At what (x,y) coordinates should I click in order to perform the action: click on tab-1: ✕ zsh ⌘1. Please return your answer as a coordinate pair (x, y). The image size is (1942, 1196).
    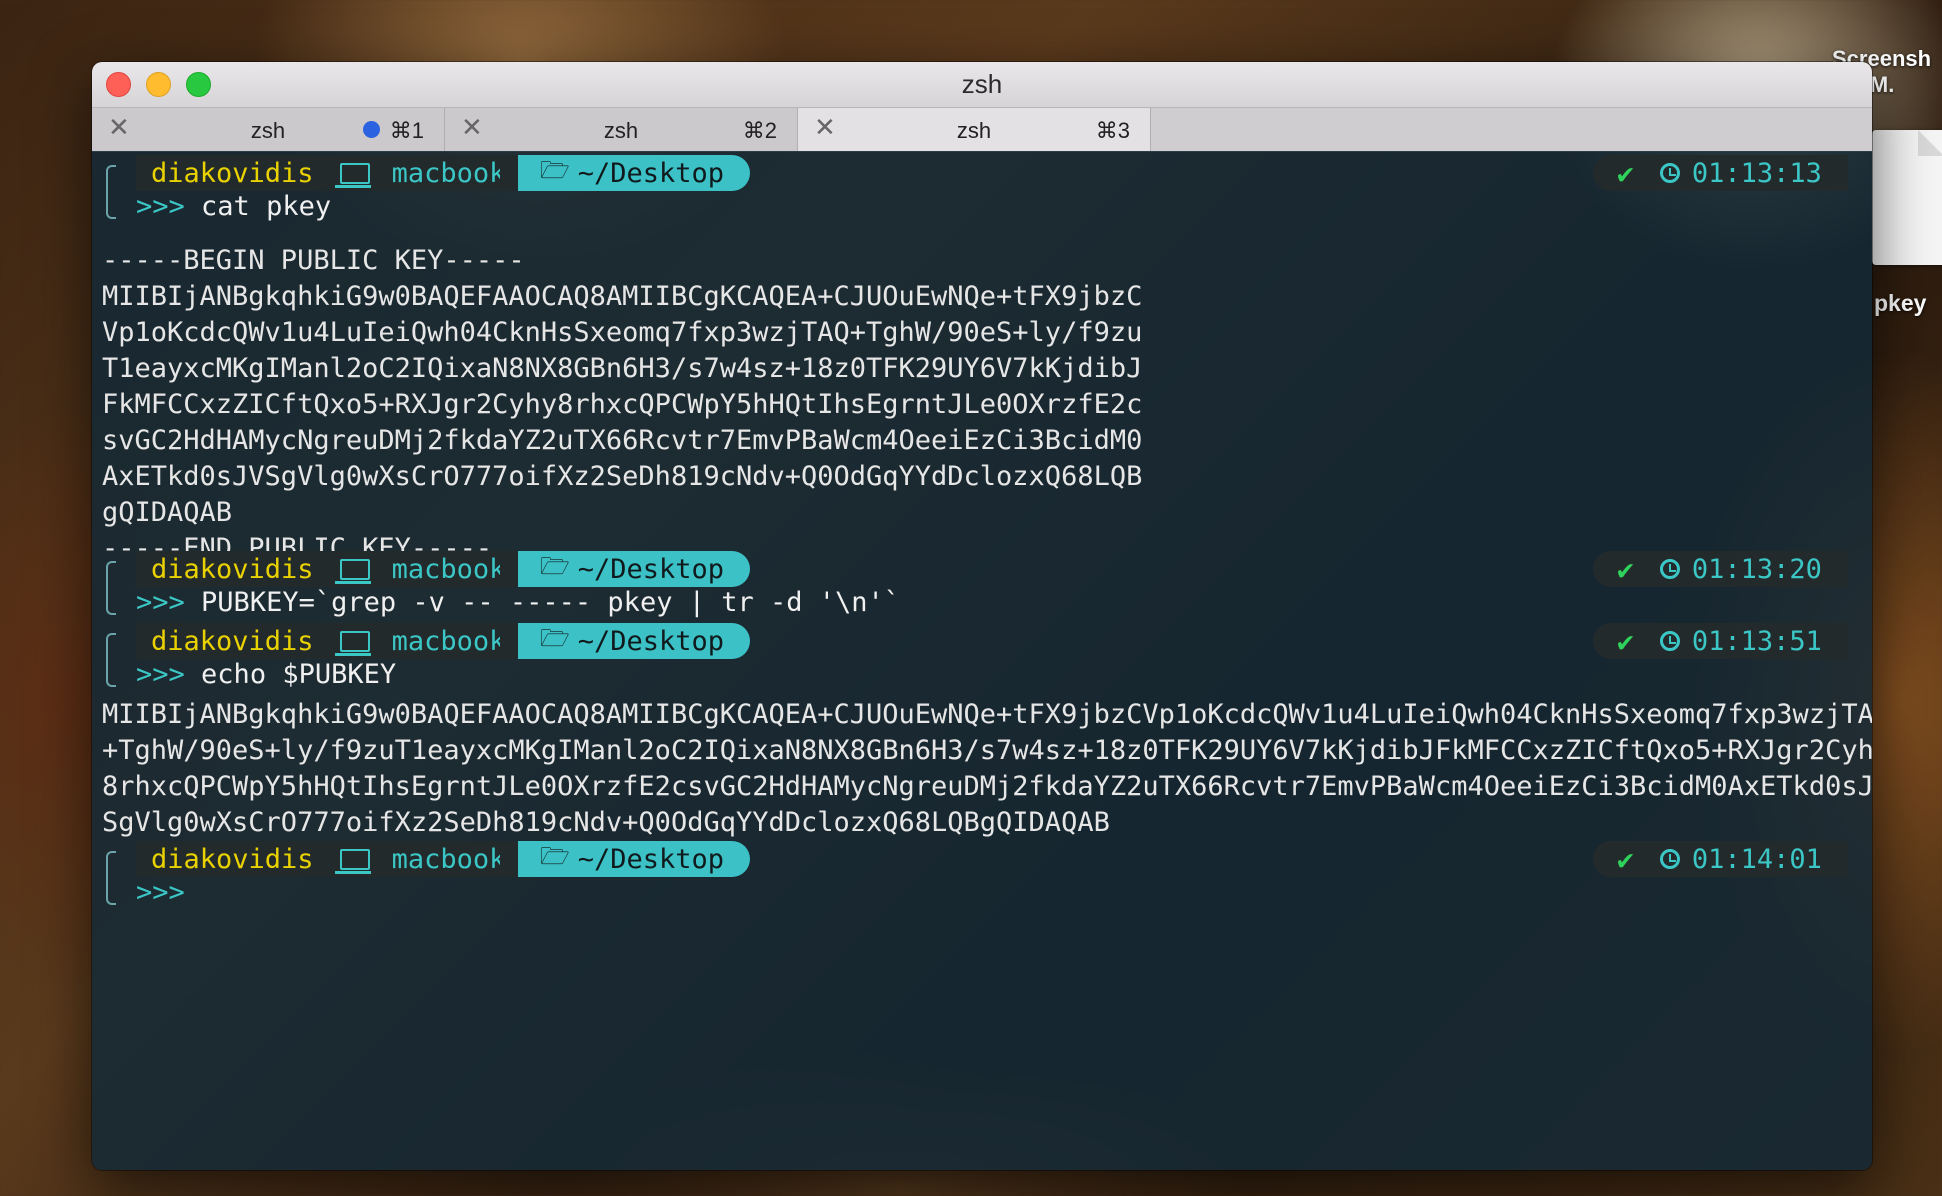
    Looking at the image, I should click on (268, 129).